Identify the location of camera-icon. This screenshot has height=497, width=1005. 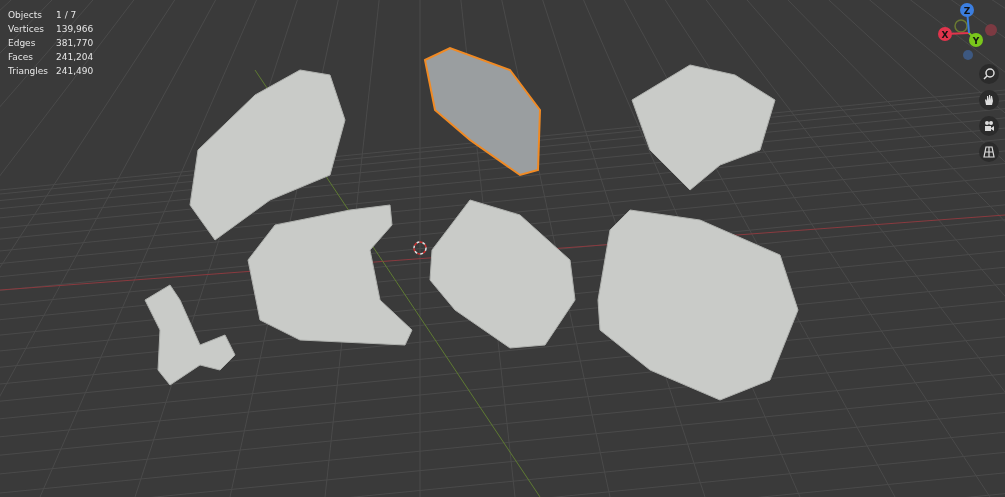
(989, 126).